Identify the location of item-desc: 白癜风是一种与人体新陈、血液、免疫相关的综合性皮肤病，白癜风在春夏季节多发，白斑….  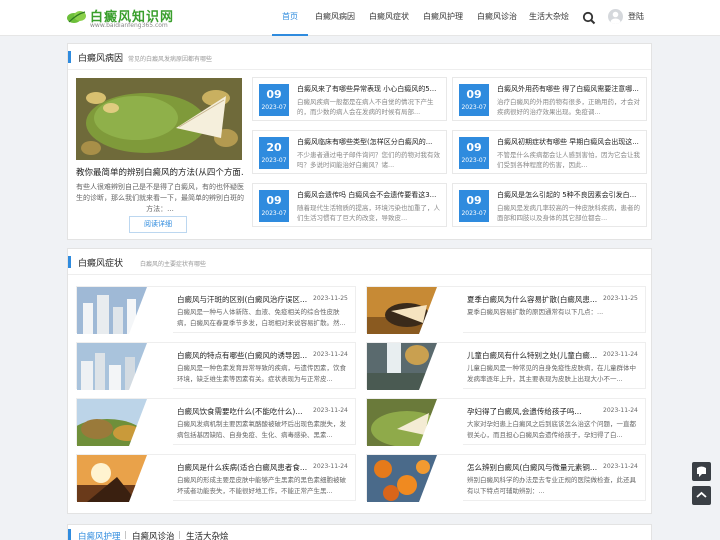
(261, 317).